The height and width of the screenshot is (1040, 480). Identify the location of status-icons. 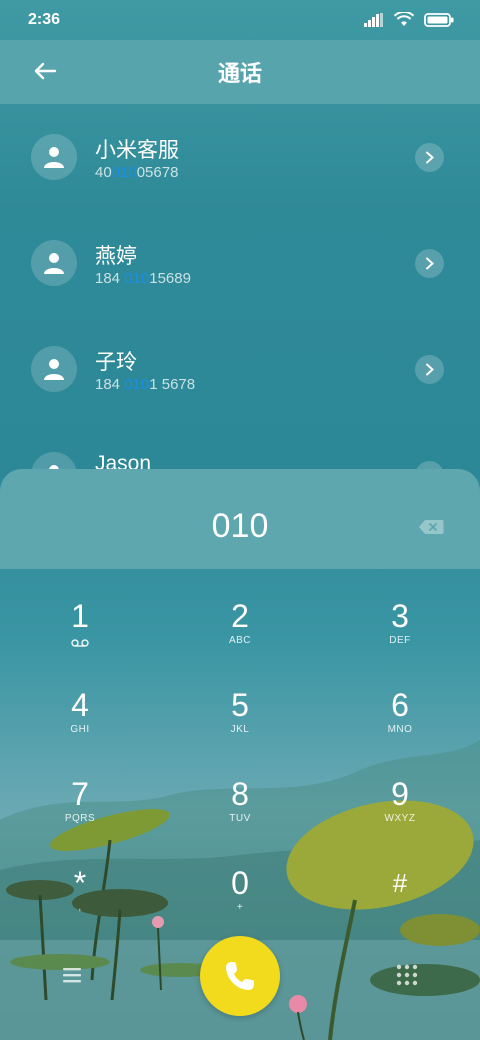
(409, 19).